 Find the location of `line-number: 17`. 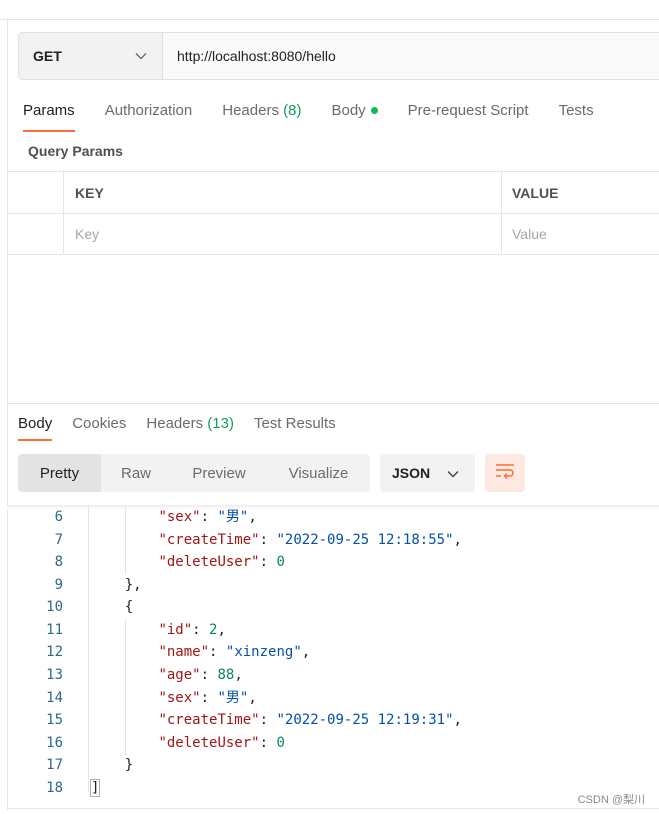

line-number: 17 is located at coordinates (54, 765).